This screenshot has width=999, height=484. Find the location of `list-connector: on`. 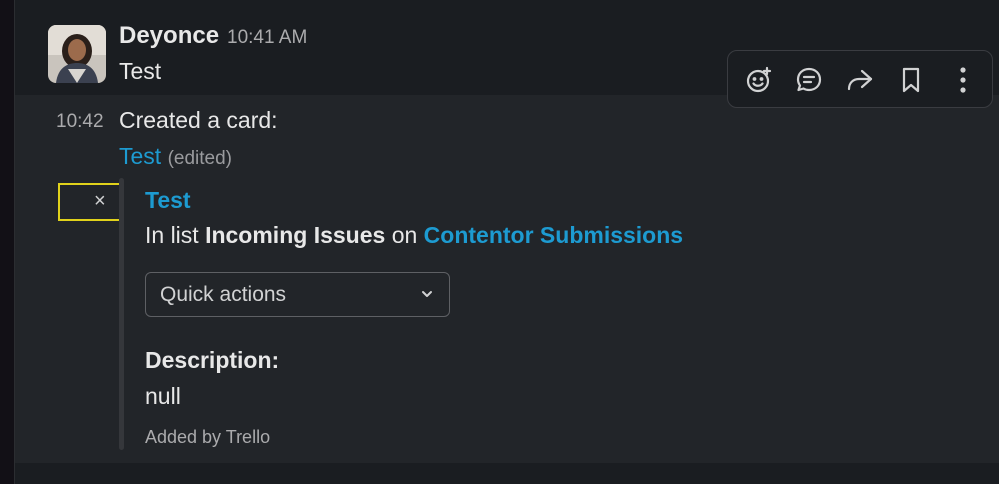

list-connector: on is located at coordinates (404, 235).